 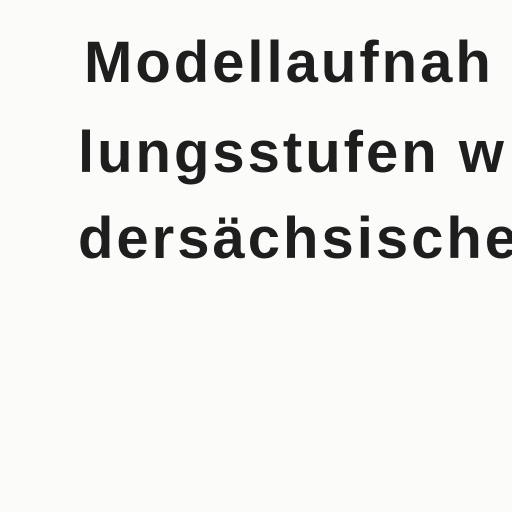 I want to click on text-line-2: lungsstufen w, so click(x=292, y=152).